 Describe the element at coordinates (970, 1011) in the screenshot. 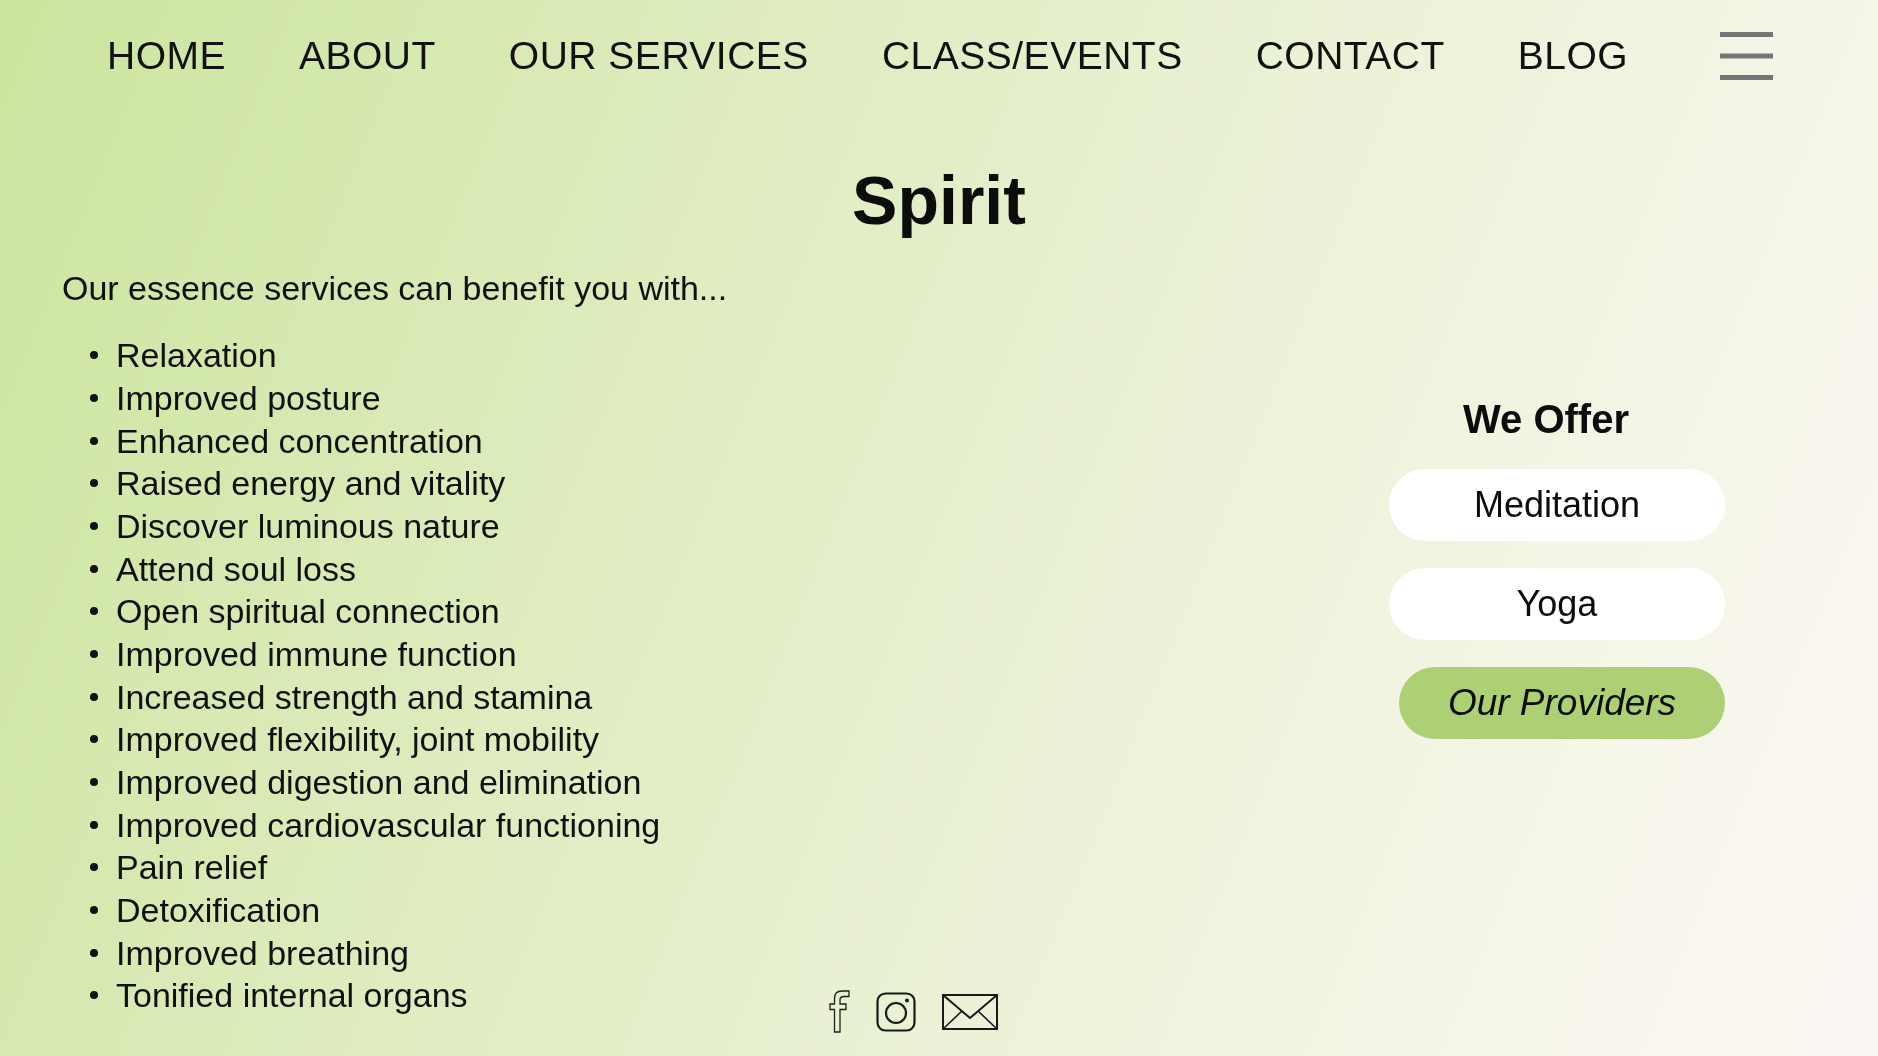

I see `mail-icon` at that location.